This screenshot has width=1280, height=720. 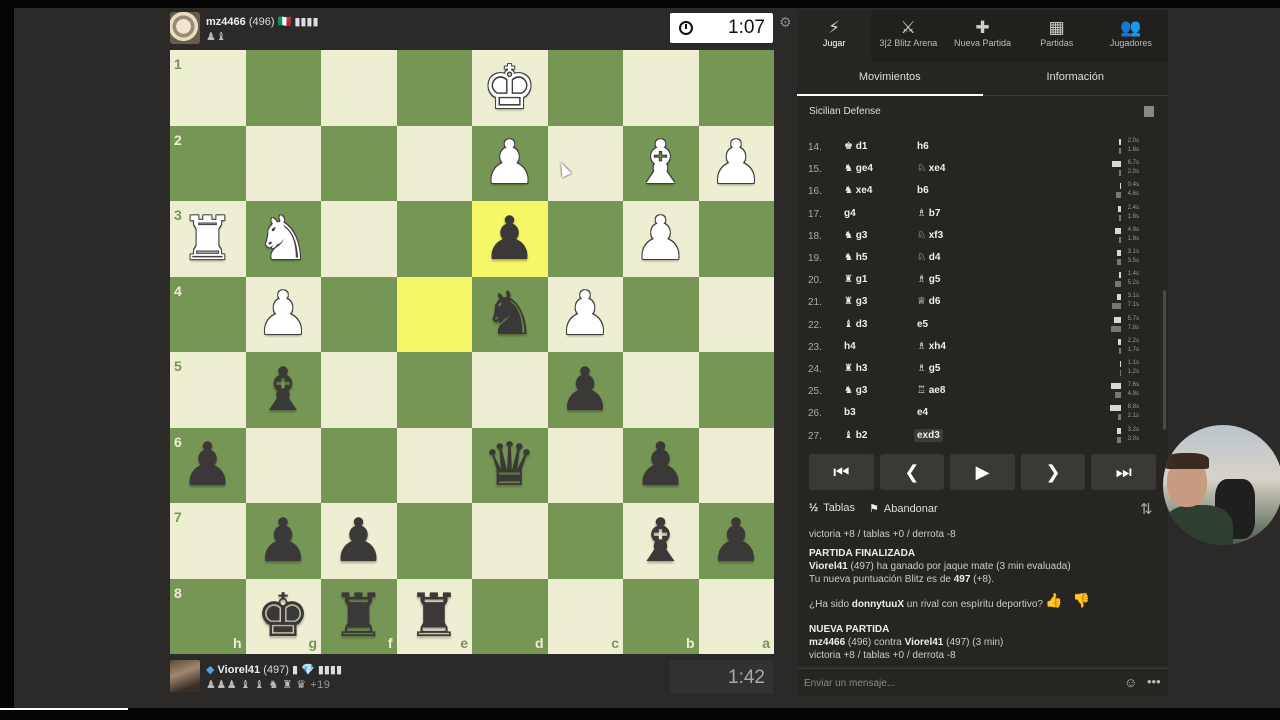 What do you see at coordinates (834, 36) in the screenshot?
I see `nav-item: ⚡ Jugar` at bounding box center [834, 36].